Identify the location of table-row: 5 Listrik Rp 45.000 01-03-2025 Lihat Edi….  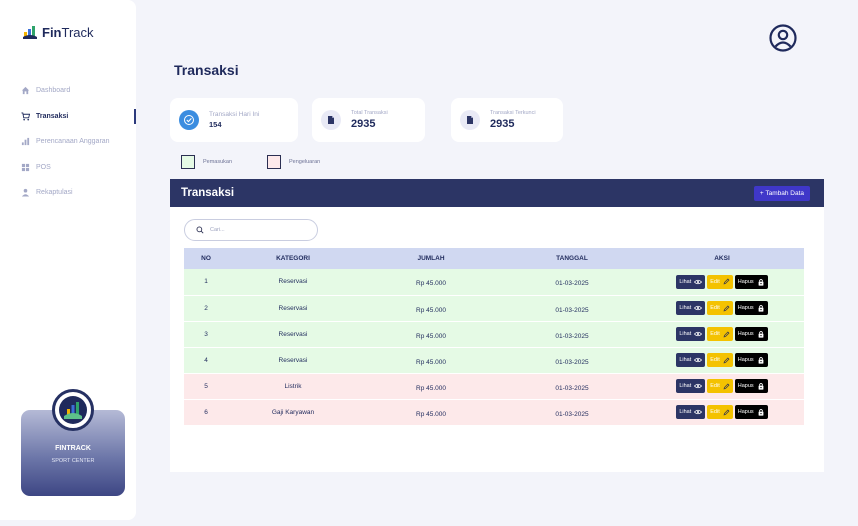
(494, 386).